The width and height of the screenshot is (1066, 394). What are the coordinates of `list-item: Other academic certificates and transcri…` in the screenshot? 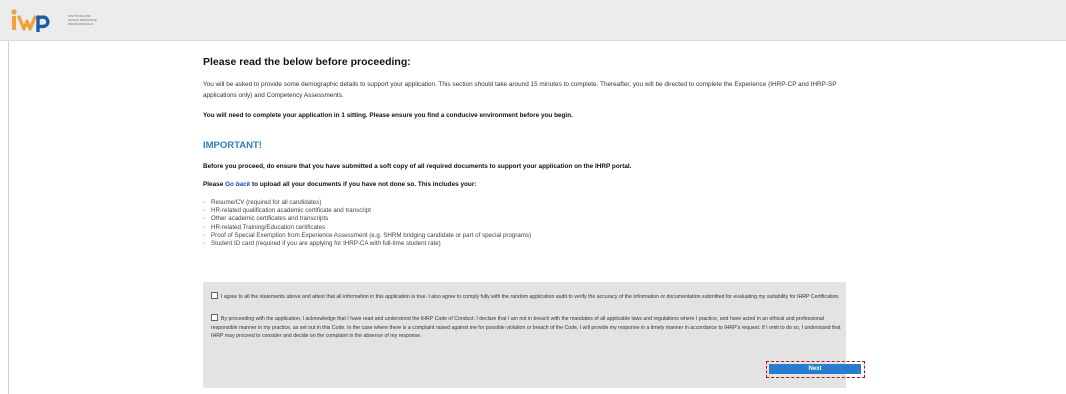 It's located at (367, 219).